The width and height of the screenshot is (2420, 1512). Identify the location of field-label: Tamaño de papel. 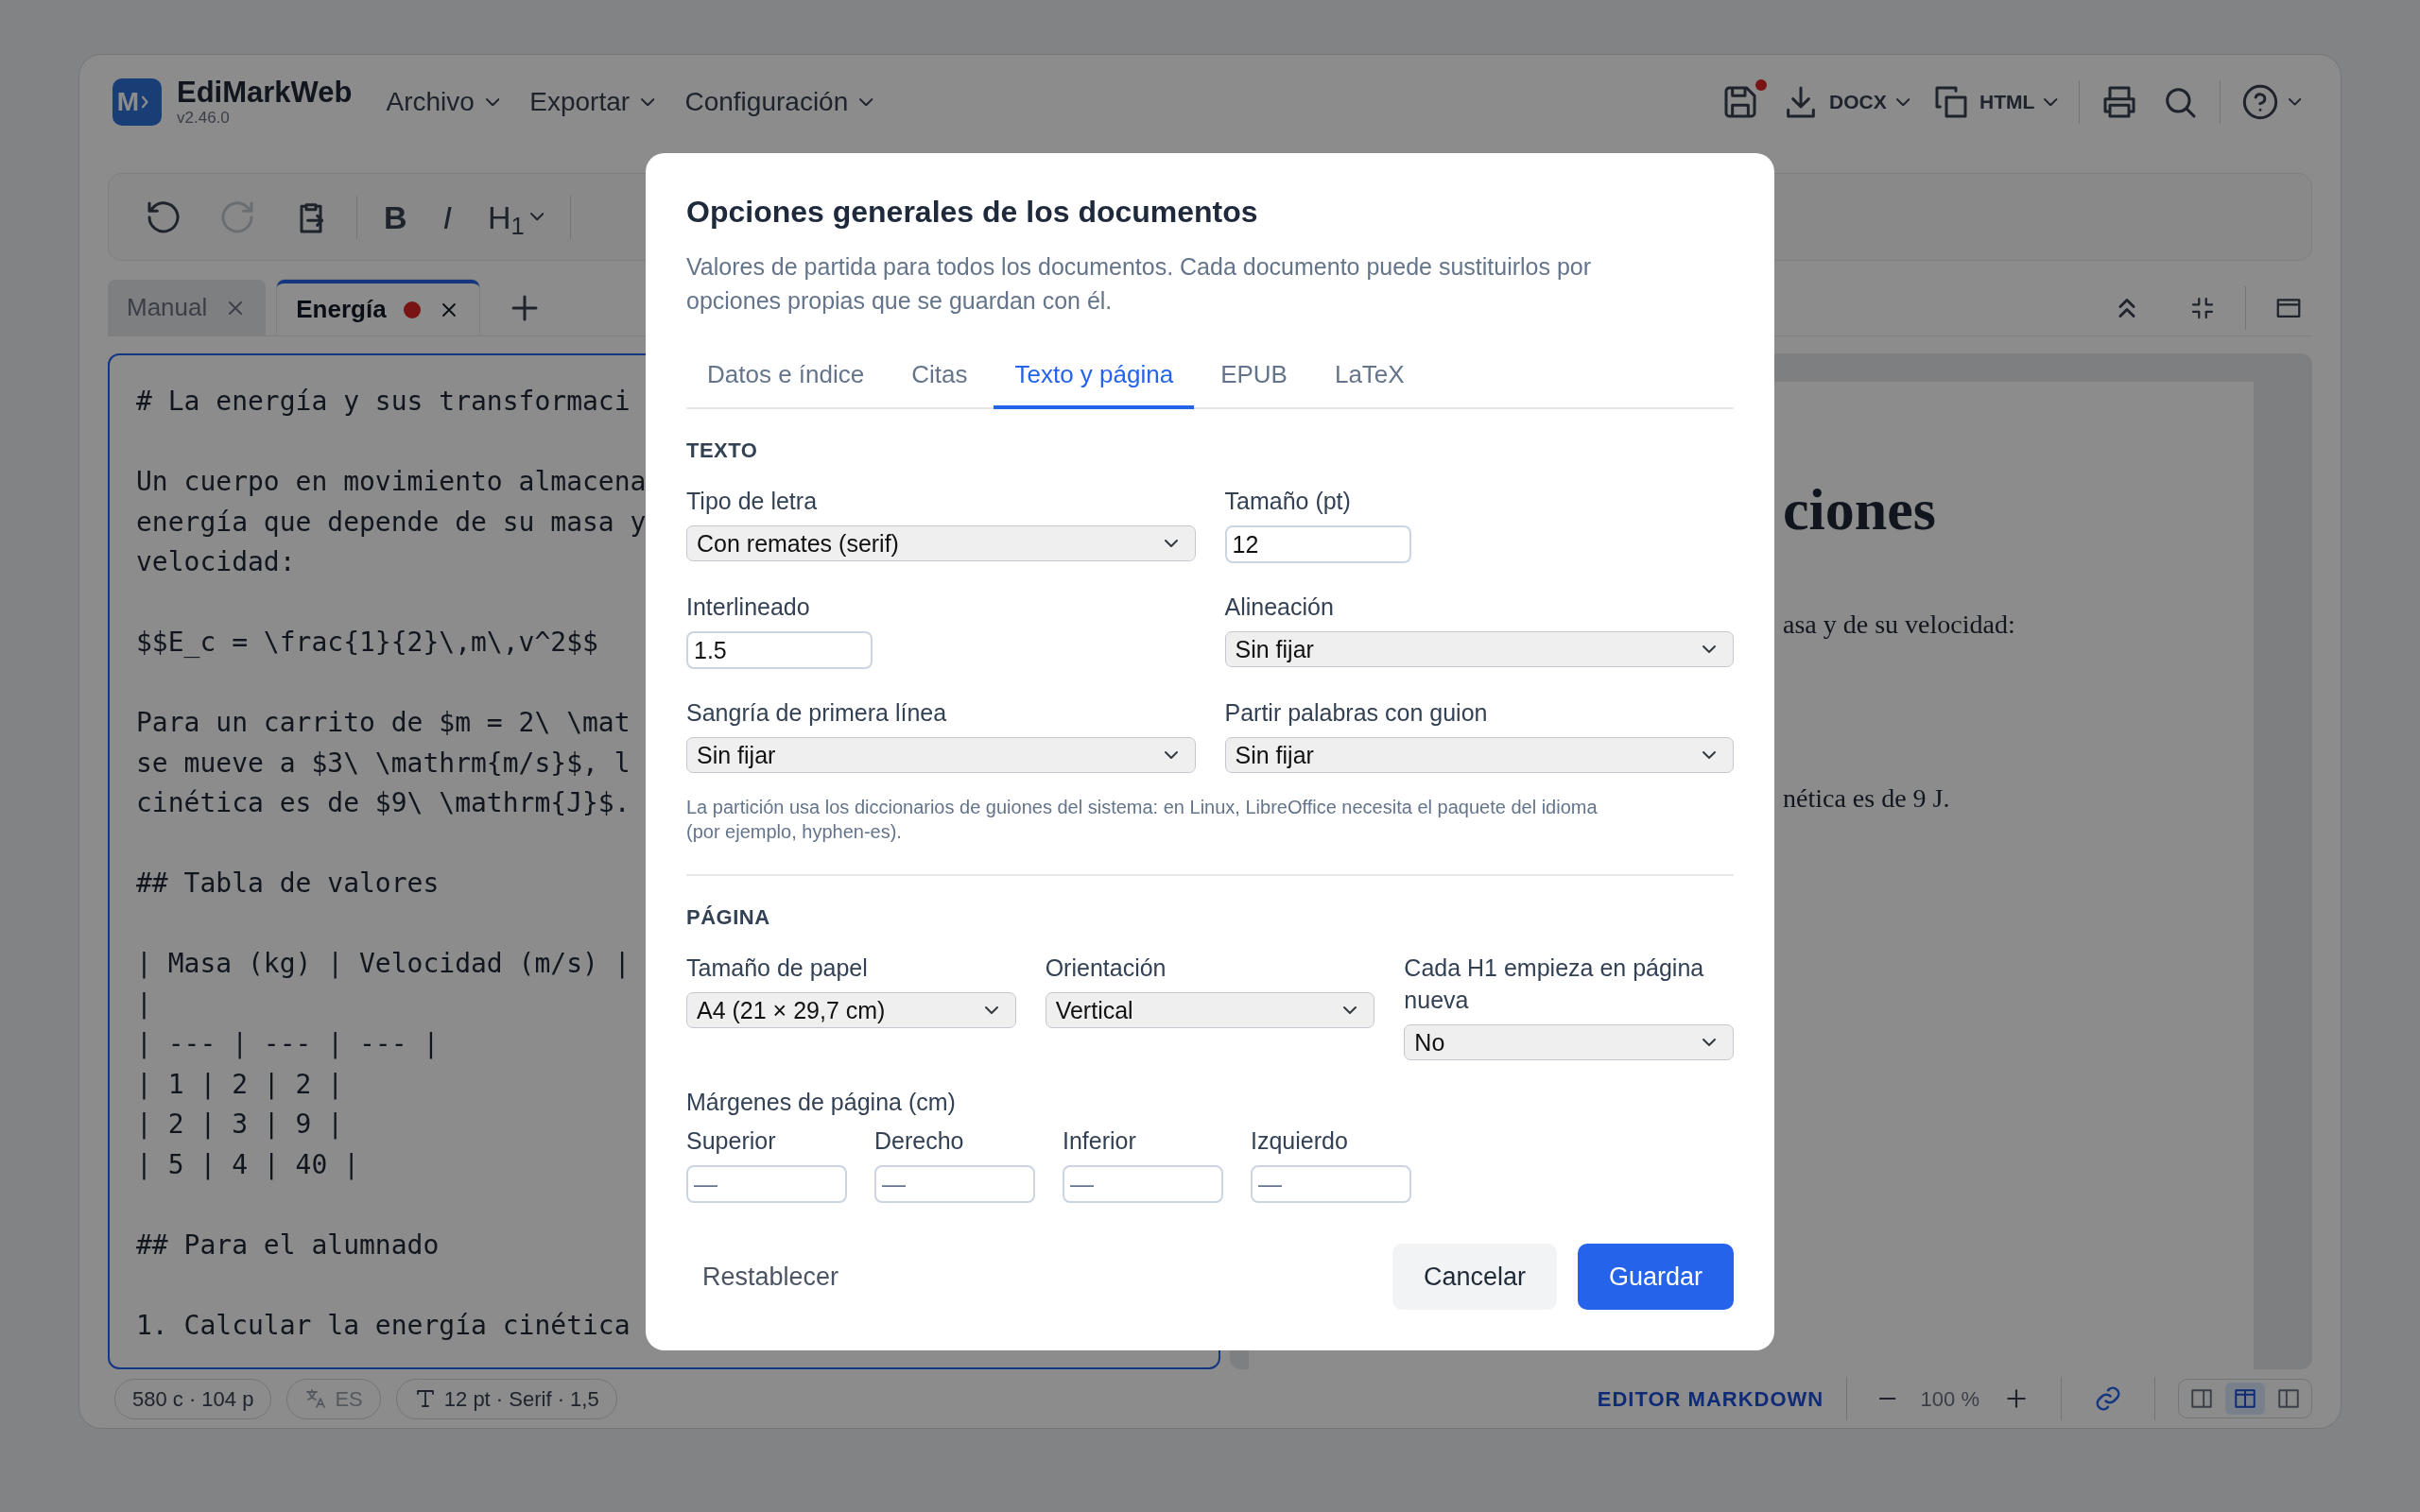
(777, 968).